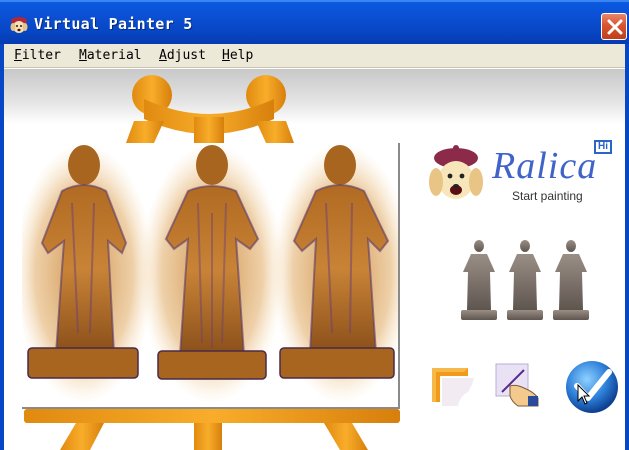  Describe the element at coordinates (547, 196) in the screenshot. I see `start-painting-label: Start painting` at that location.